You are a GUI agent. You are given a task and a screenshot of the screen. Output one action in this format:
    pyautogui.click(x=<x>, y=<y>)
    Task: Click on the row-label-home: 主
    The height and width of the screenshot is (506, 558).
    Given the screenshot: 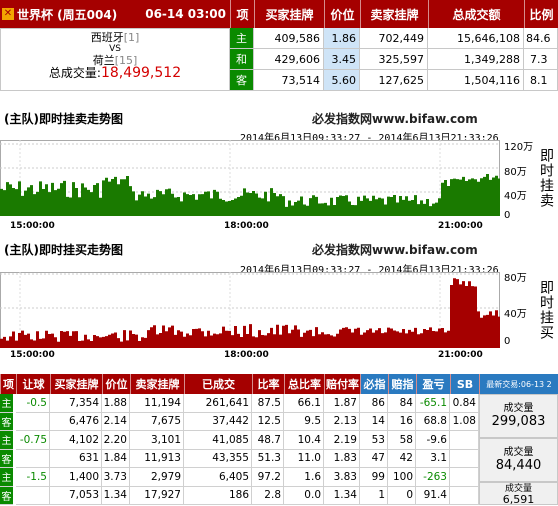 What is the action you would take?
    pyautogui.click(x=242, y=38)
    